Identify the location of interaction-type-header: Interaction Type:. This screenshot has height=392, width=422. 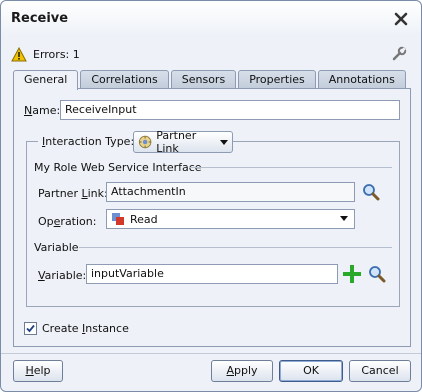
(88, 141).